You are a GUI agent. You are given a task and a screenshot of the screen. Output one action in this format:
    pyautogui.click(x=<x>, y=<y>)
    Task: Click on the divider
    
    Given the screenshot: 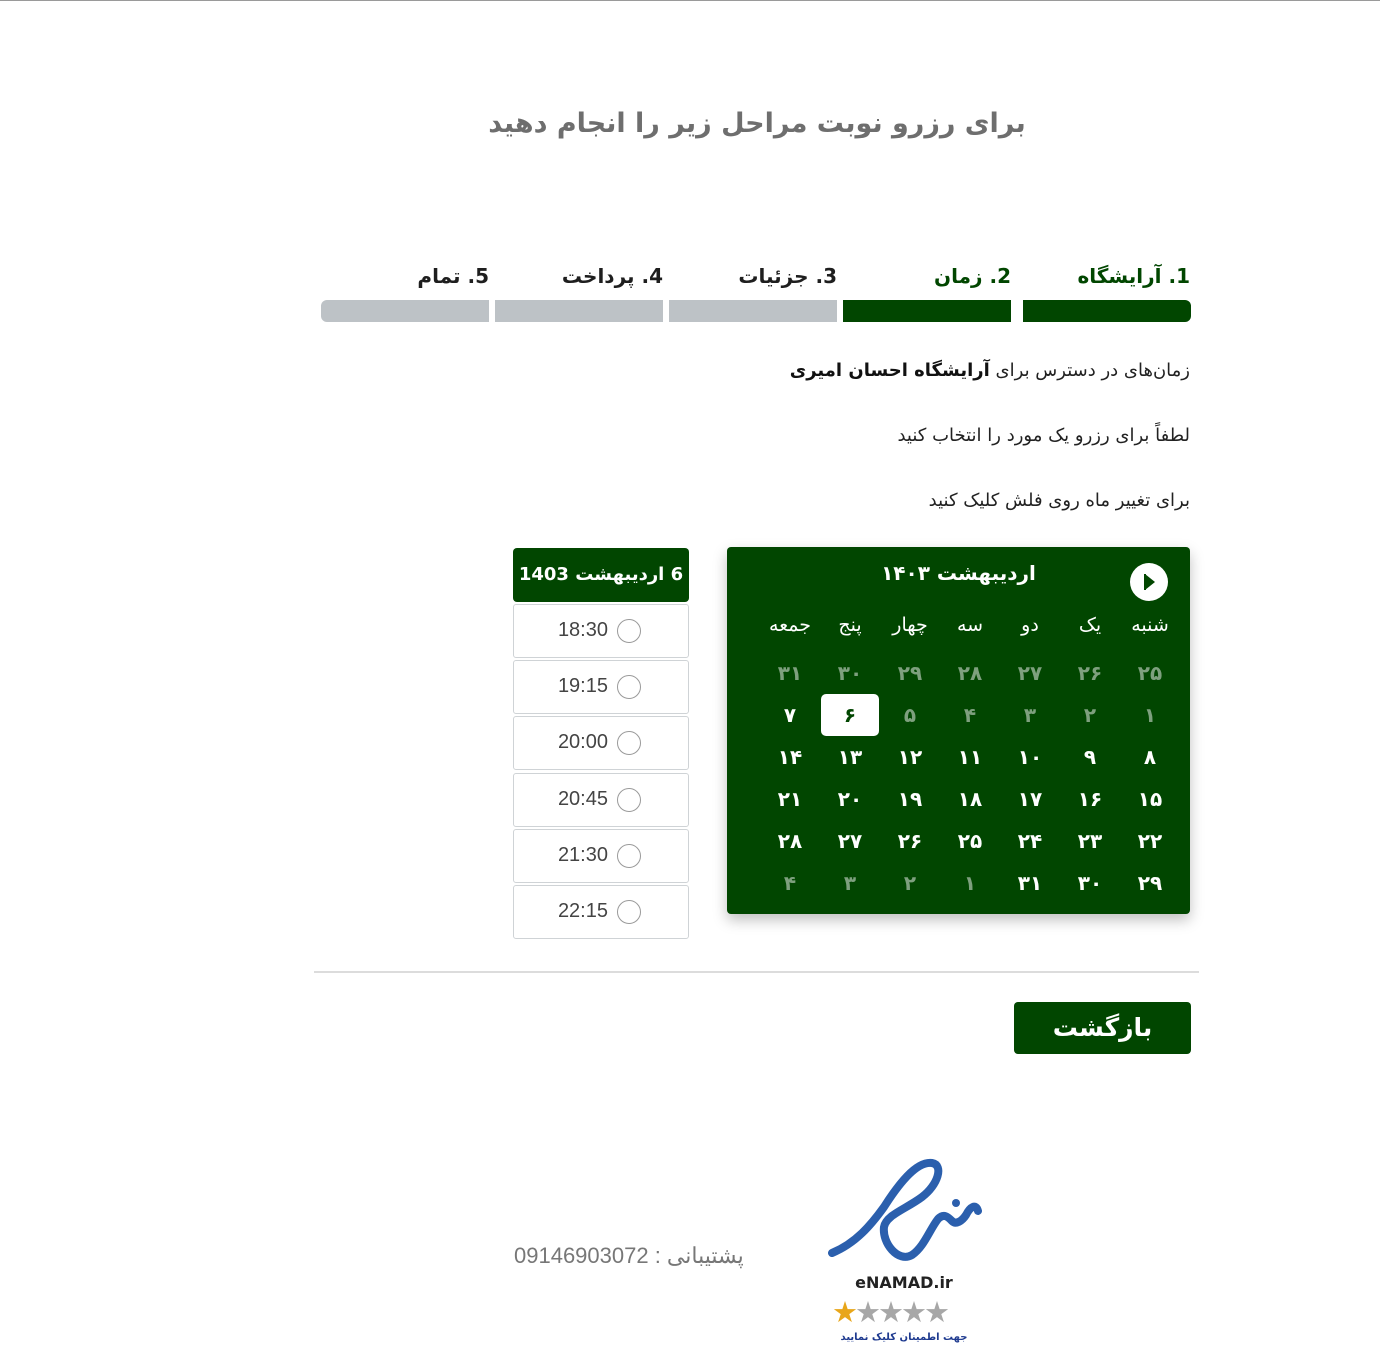 What is the action you would take?
    pyautogui.click(x=756, y=972)
    